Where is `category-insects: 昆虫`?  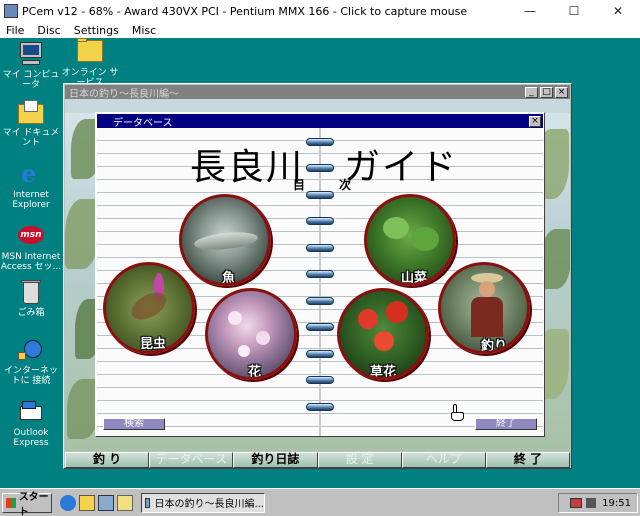 category-insects: 昆虫 is located at coordinates (149, 308).